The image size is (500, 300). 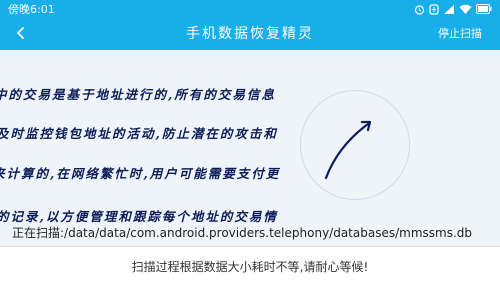 What do you see at coordinates (138, 94) in the screenshot?
I see `background-text-line: 中的交易是基于地址进行的,所有的交易信息` at bounding box center [138, 94].